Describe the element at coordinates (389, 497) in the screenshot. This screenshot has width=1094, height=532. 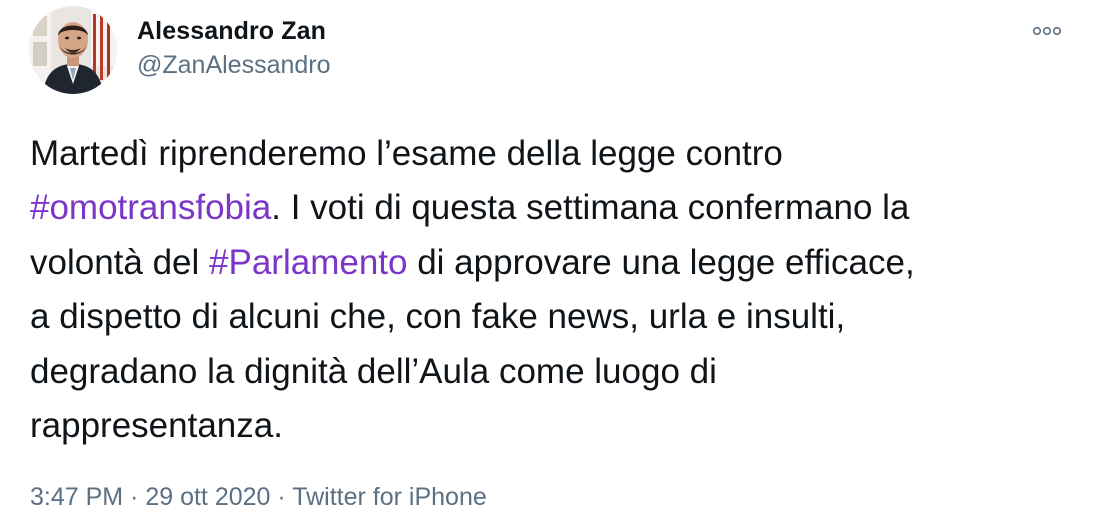
I see `tweet-source-link: Twitter for iPhone` at that location.